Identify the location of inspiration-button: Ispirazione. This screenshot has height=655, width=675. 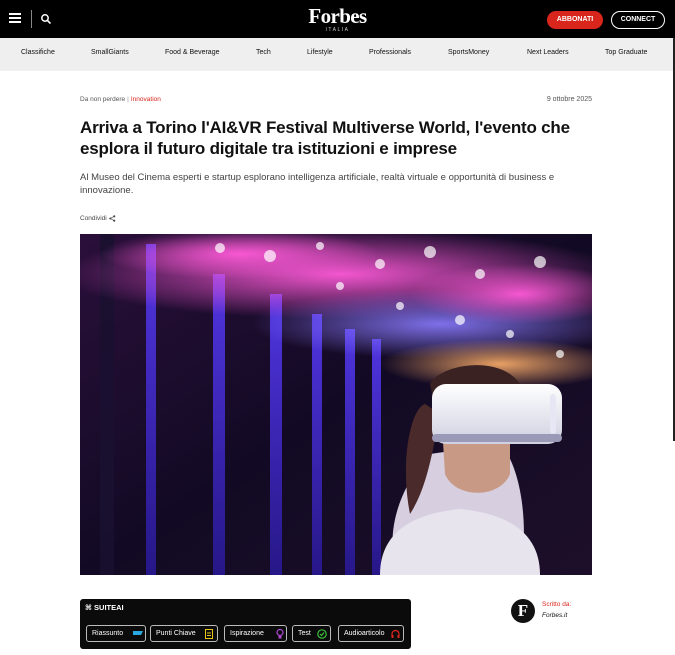
(255, 633).